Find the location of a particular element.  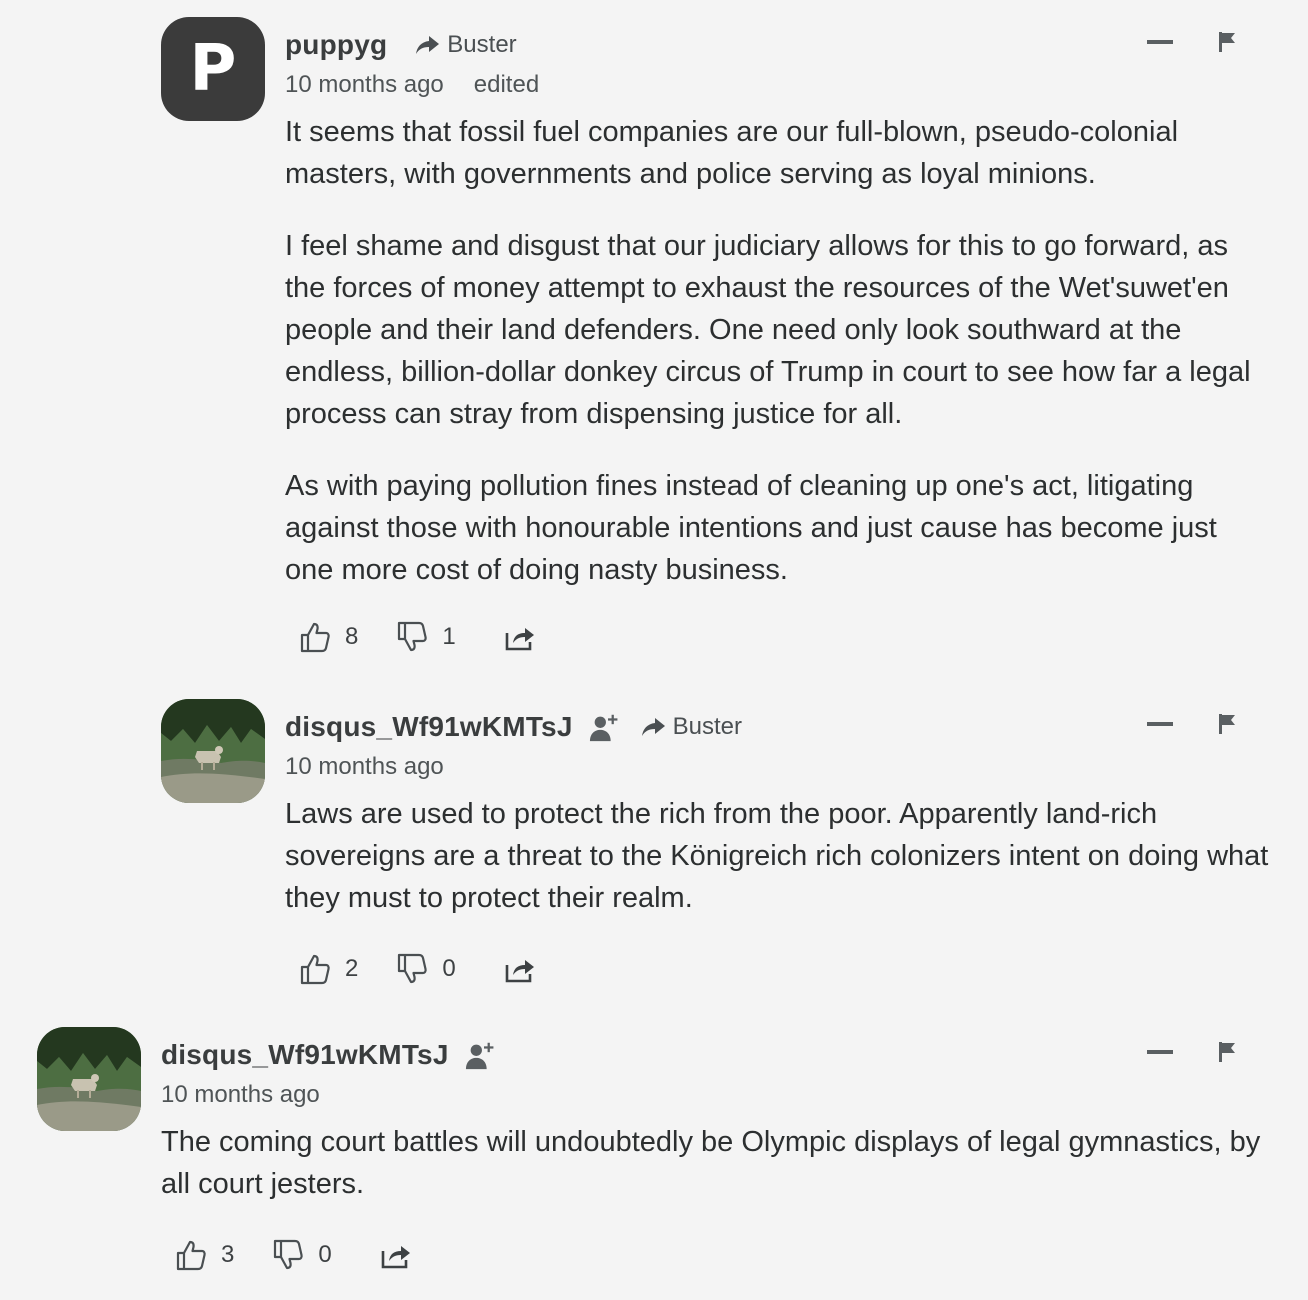

avatar: P is located at coordinates (213, 69).